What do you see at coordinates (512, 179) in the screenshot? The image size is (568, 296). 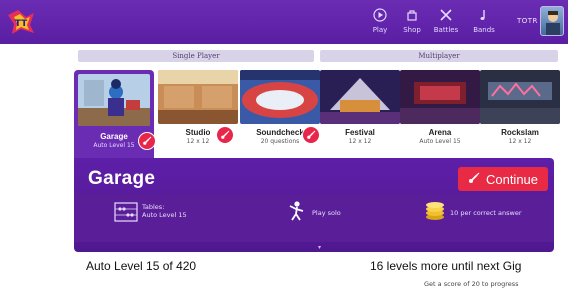 I see `continue-label: Continue` at bounding box center [512, 179].